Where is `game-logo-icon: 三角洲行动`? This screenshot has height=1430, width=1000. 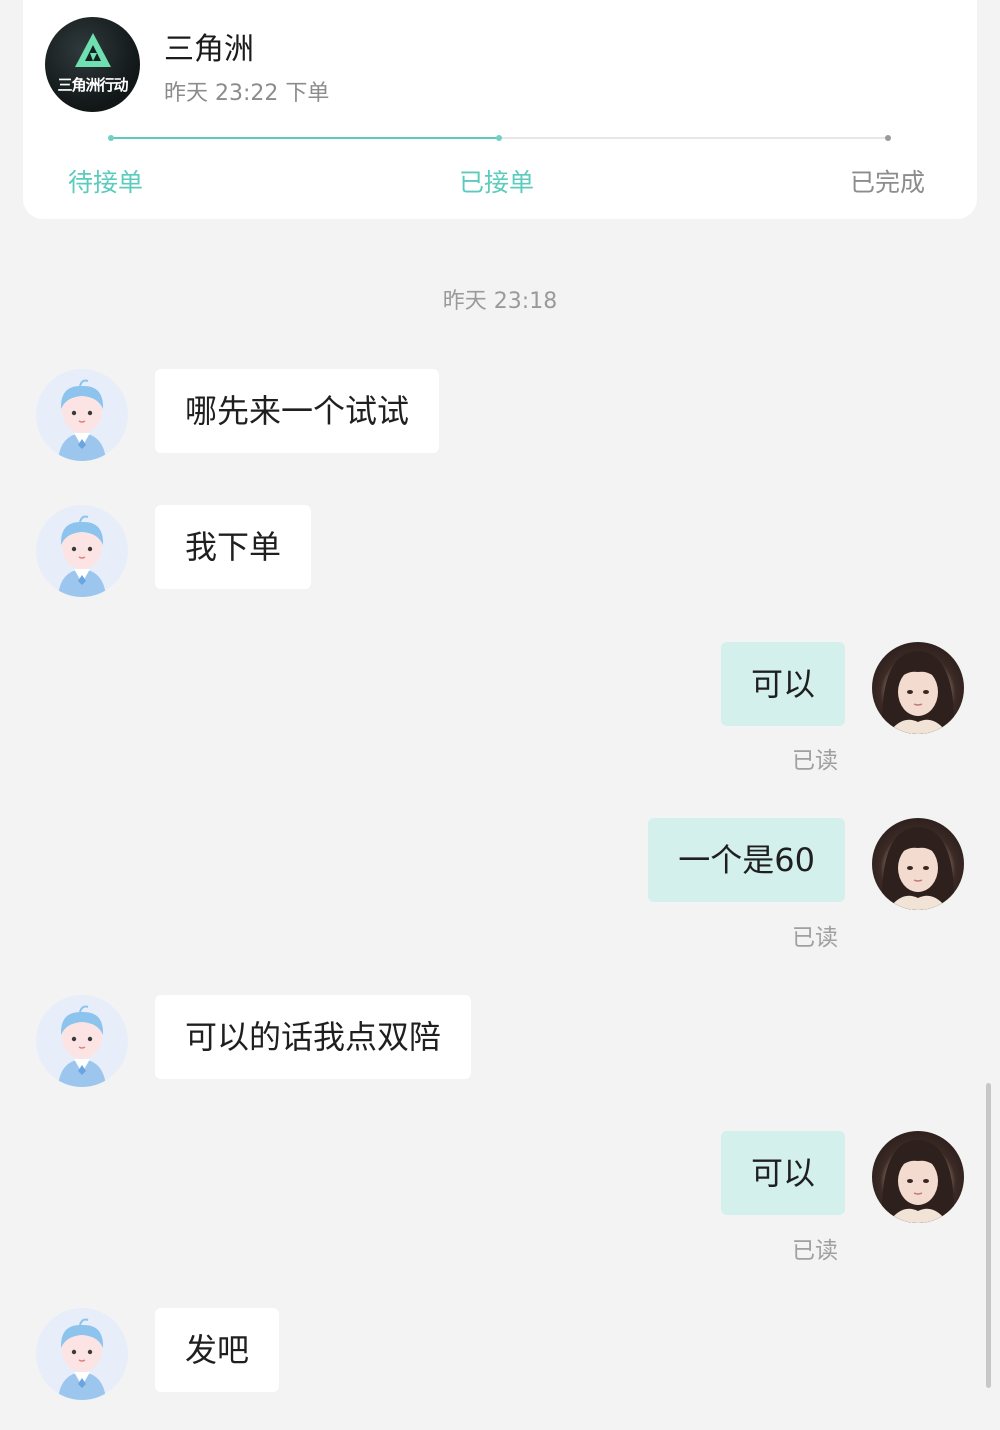 game-logo-icon: 三角洲行动 is located at coordinates (92, 64).